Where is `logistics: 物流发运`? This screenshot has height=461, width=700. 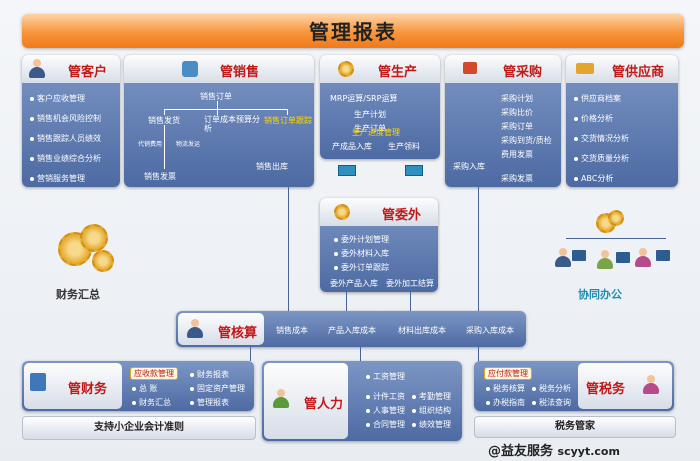
logistics: 物流发运 is located at coordinates (188, 144).